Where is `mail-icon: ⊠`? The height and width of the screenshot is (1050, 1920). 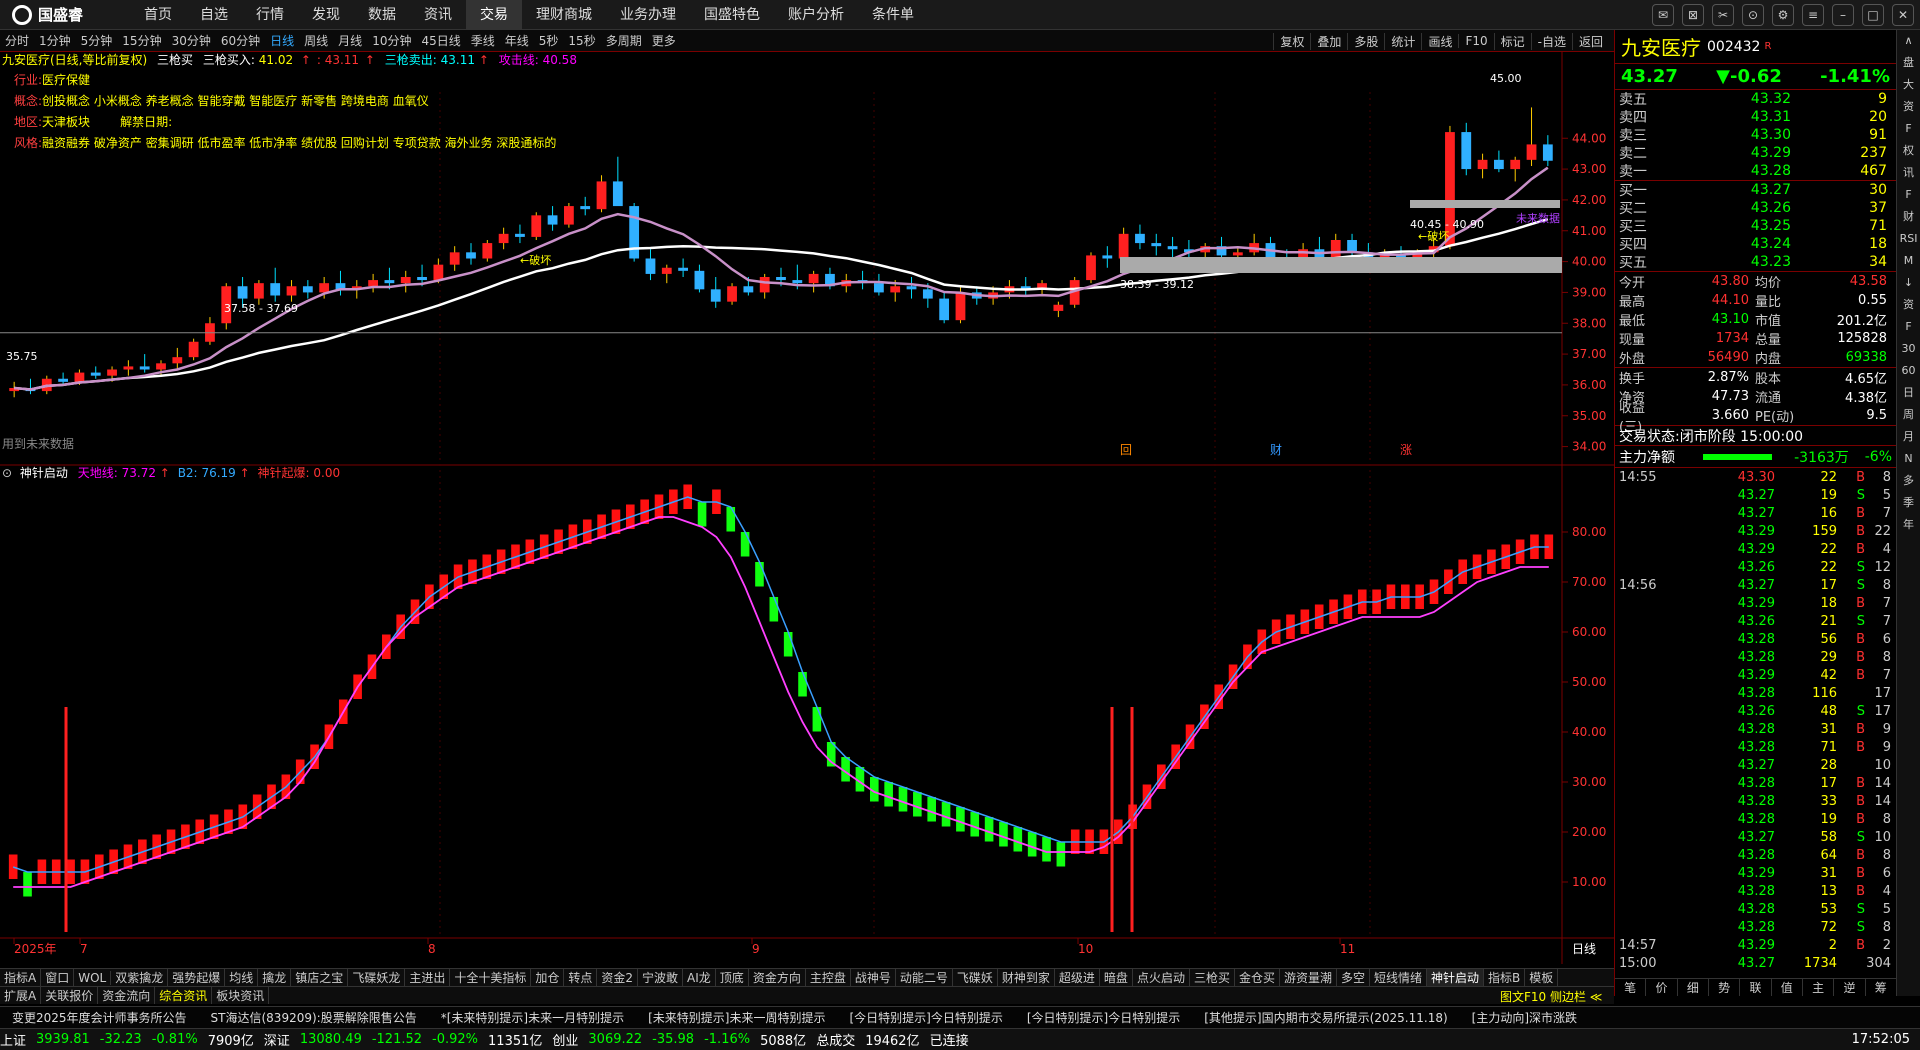 mail-icon: ⊠ is located at coordinates (1693, 15).